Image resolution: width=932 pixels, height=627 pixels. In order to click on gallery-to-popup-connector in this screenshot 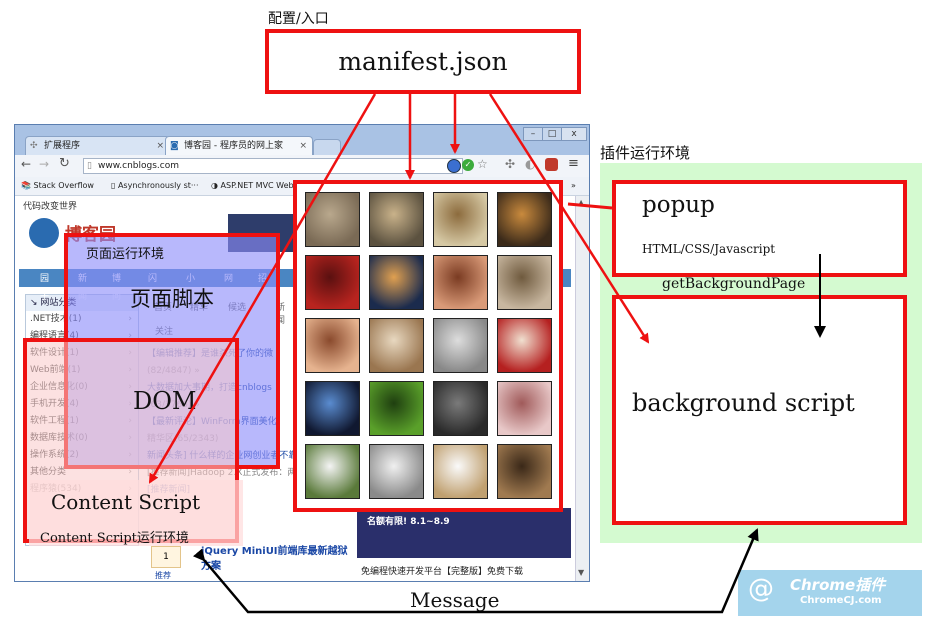, I will do `click(590, 206)`.